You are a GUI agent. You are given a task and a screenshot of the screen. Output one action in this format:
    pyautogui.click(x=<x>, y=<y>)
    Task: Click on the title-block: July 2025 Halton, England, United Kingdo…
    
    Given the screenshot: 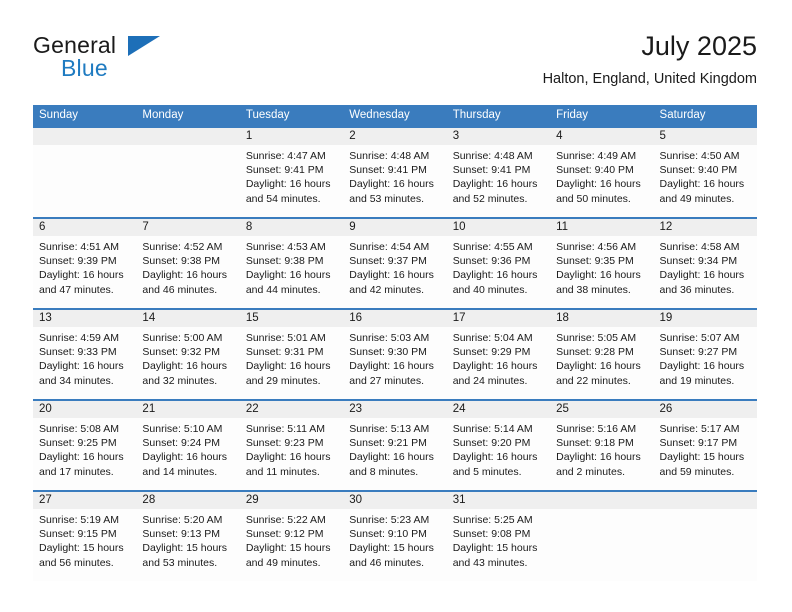 What is the action you would take?
    pyautogui.click(x=650, y=59)
    